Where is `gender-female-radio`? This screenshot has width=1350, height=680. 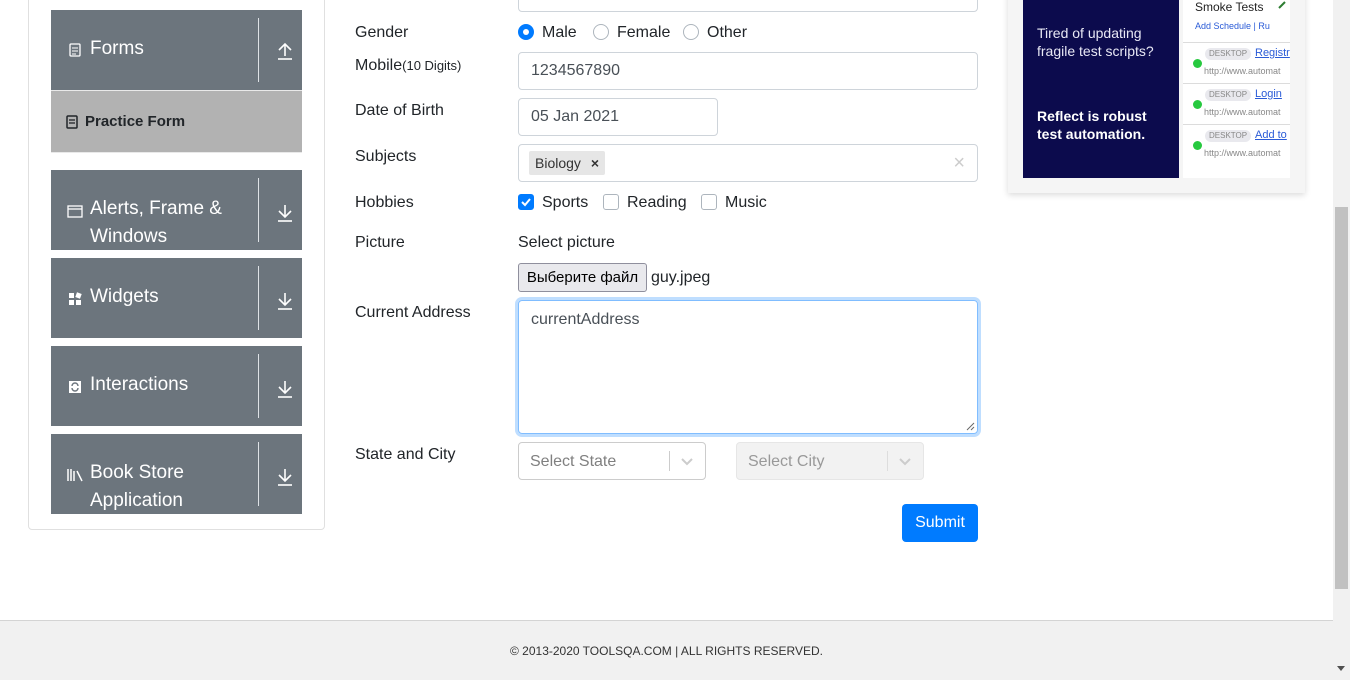 gender-female-radio is located at coordinates (601, 32).